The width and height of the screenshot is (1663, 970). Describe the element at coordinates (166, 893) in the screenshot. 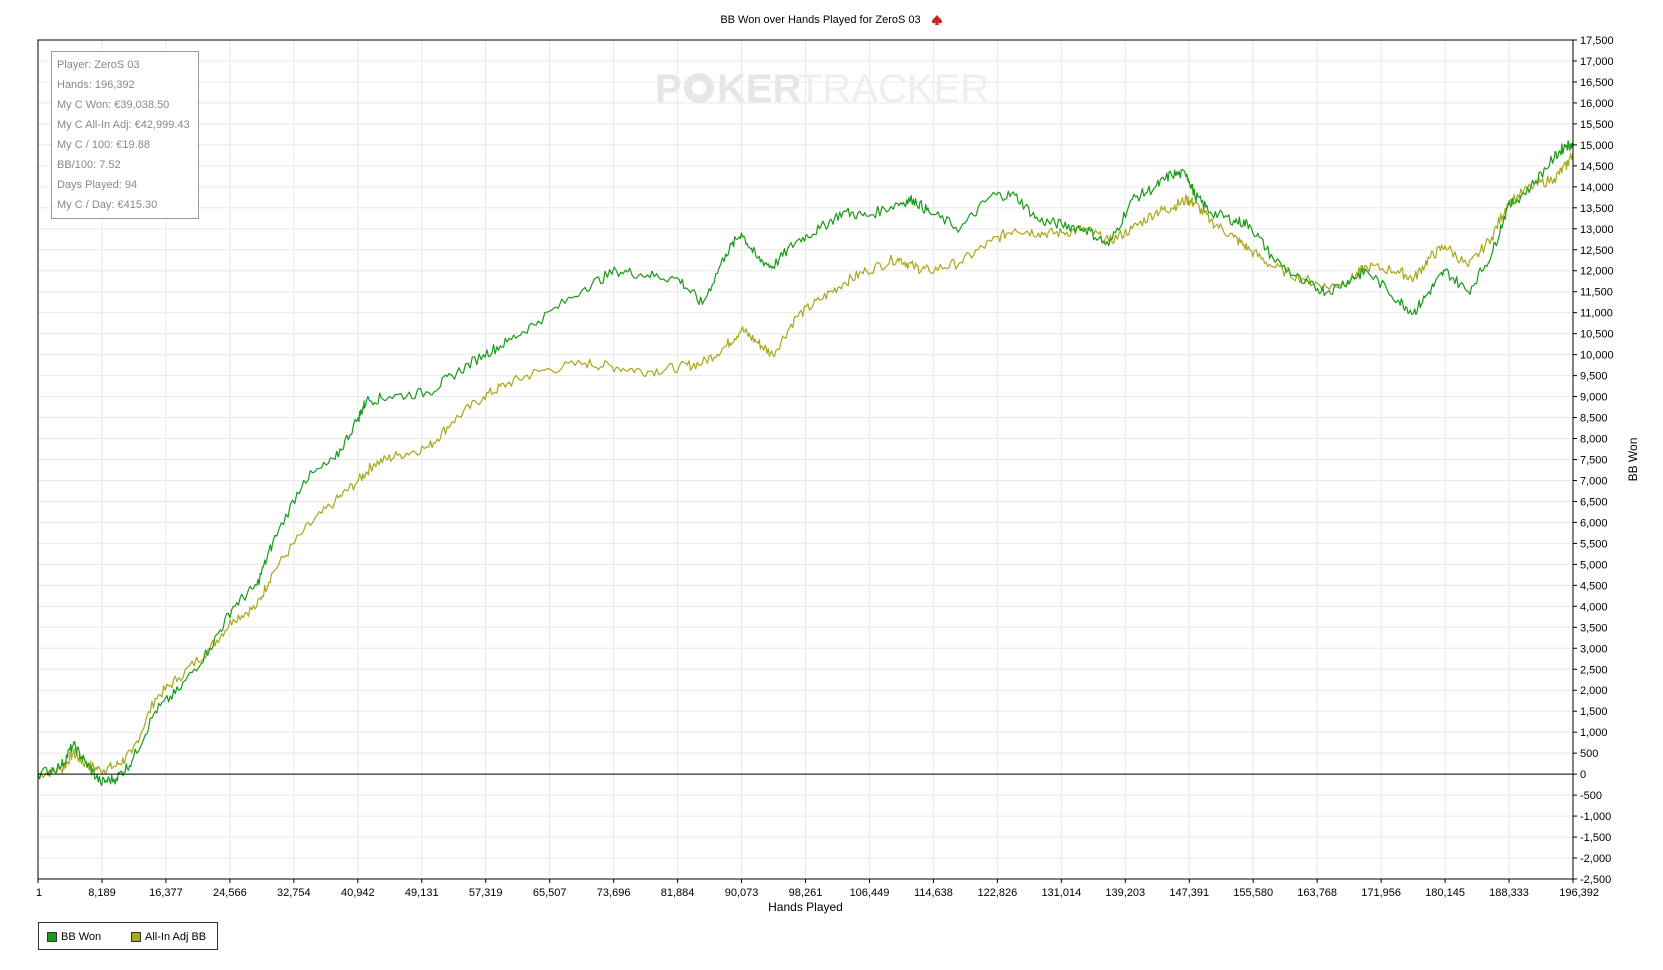

I see `x-tick-label: 16,377` at that location.